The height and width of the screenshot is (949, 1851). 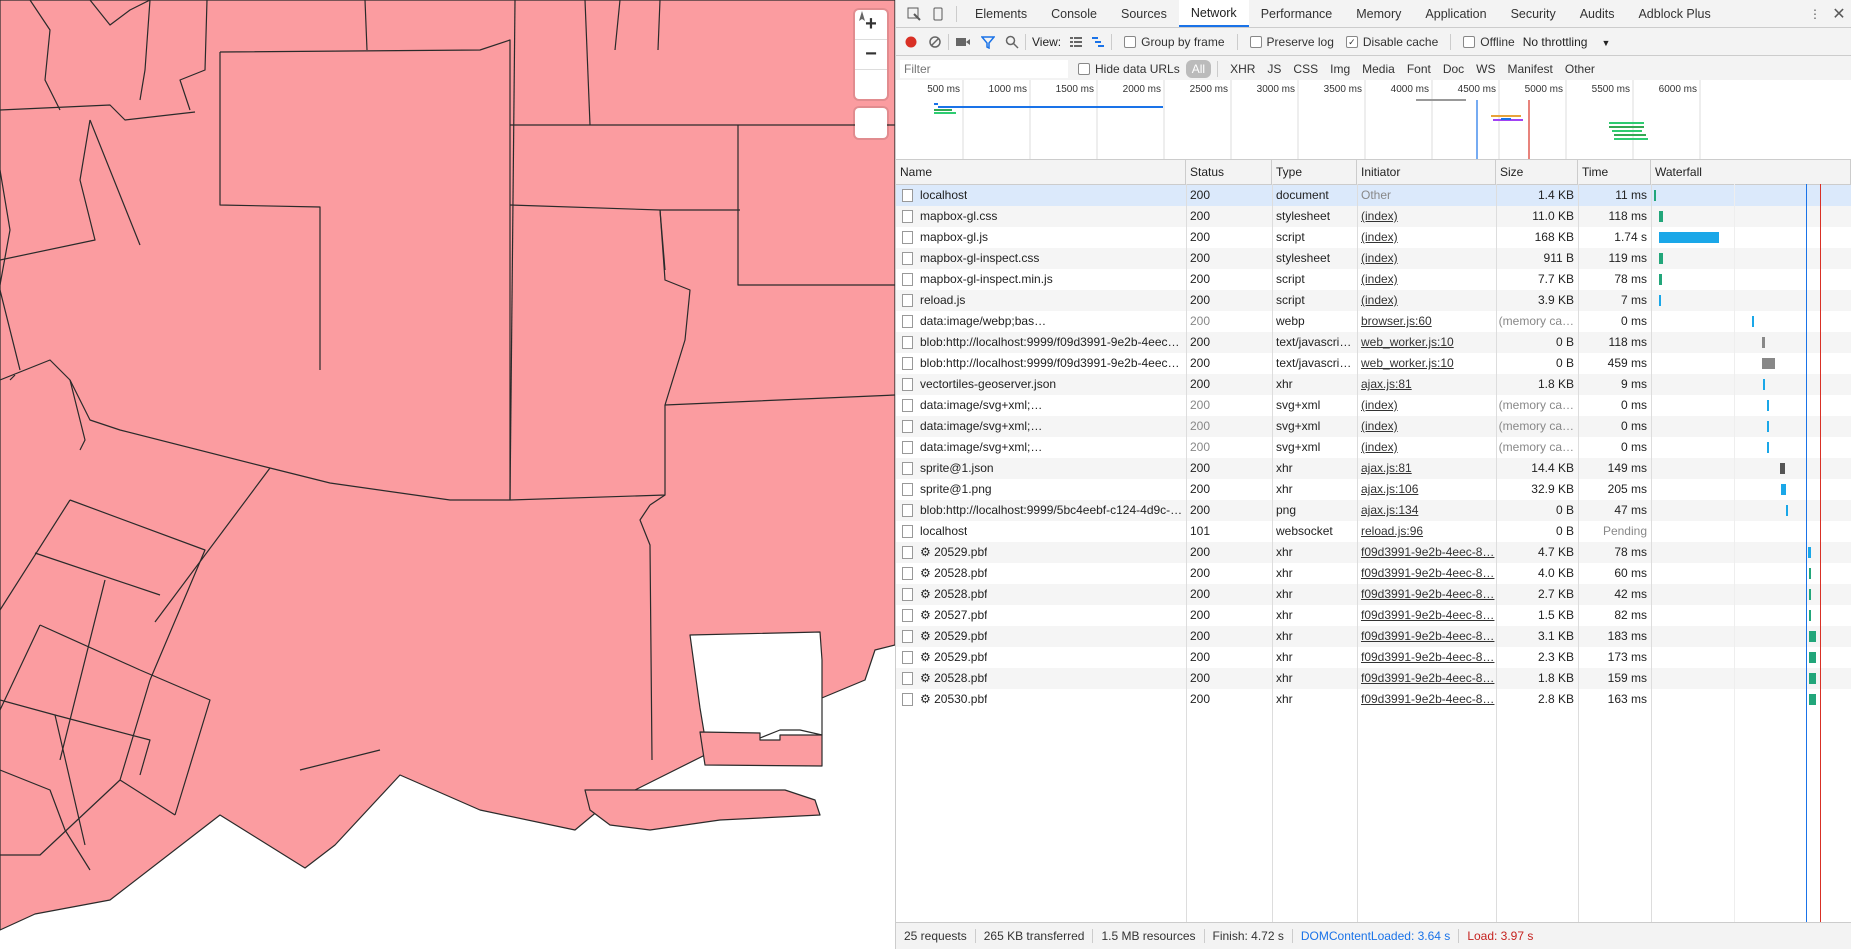 What do you see at coordinates (1076, 42) in the screenshot?
I see `large-rows-toggle` at bounding box center [1076, 42].